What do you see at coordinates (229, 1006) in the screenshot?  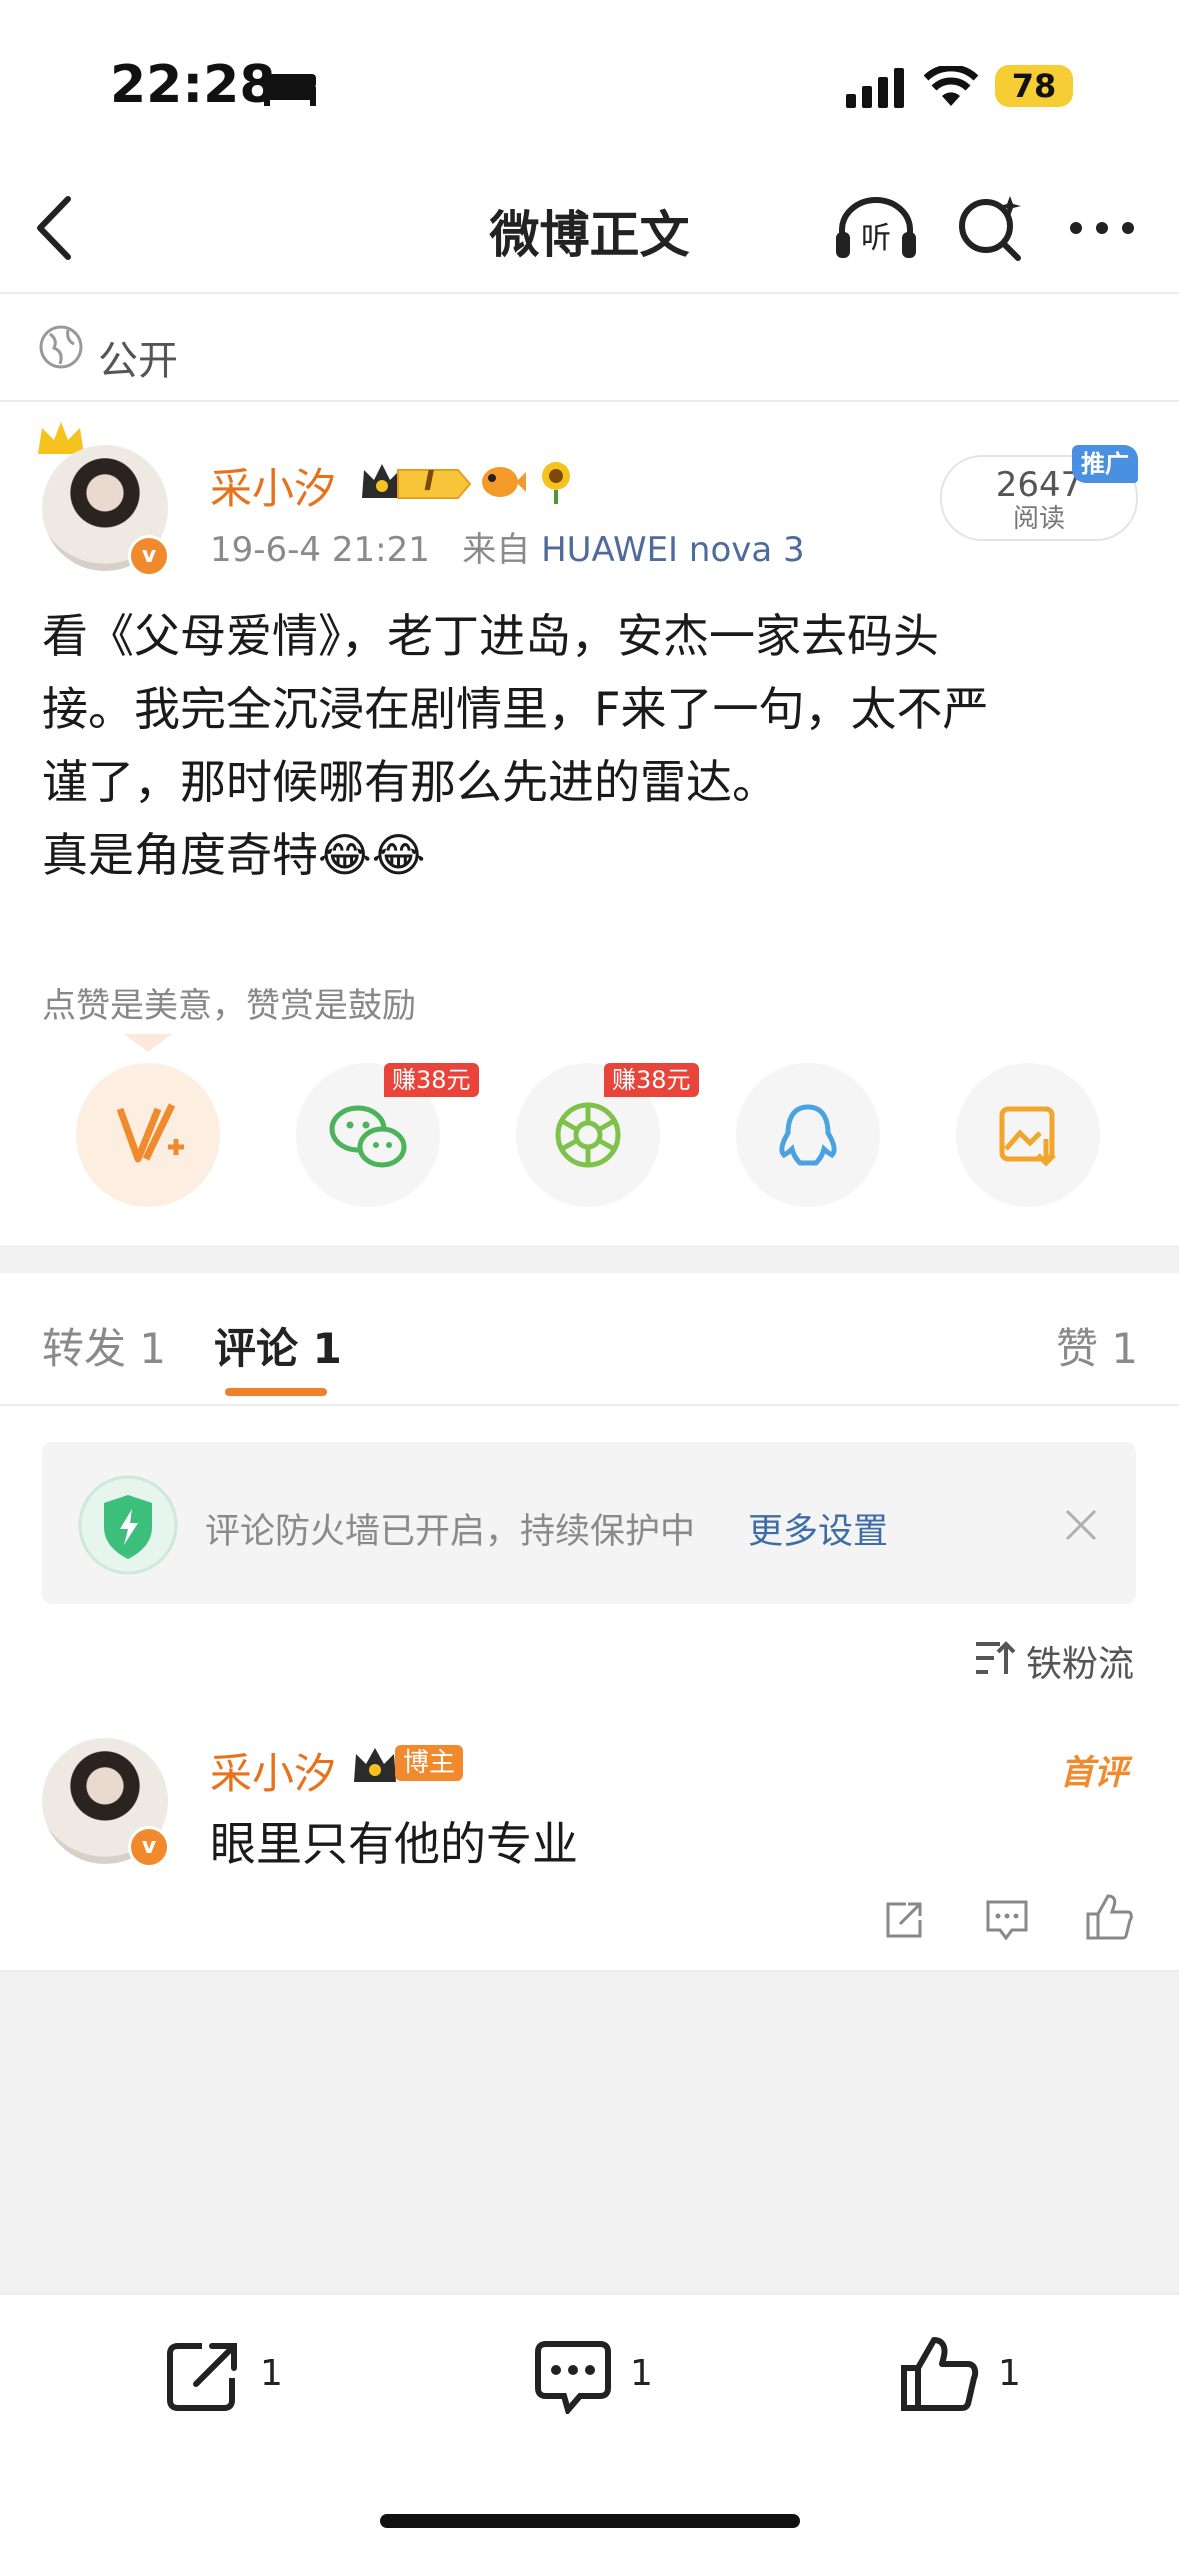 I see `reward-tip: 点赞是美意，赞赏是鼓励` at bounding box center [229, 1006].